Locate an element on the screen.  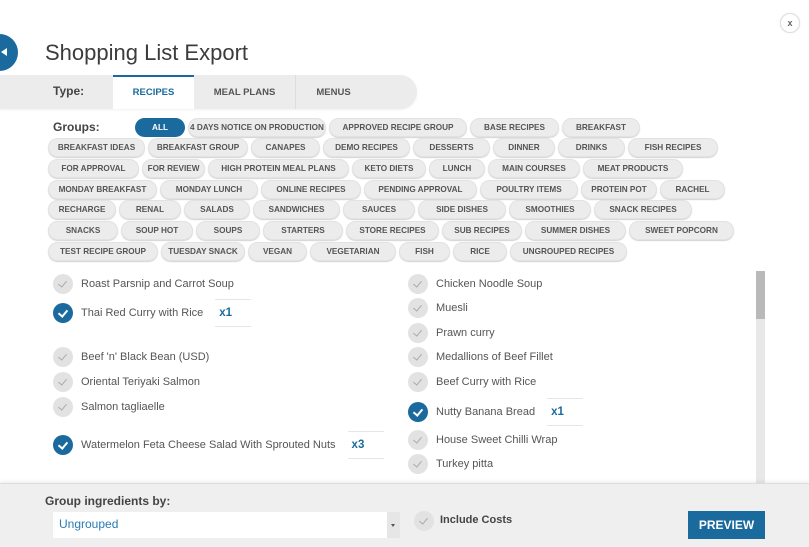
group-ingredients-value: Ungrouped is located at coordinates (89, 524).